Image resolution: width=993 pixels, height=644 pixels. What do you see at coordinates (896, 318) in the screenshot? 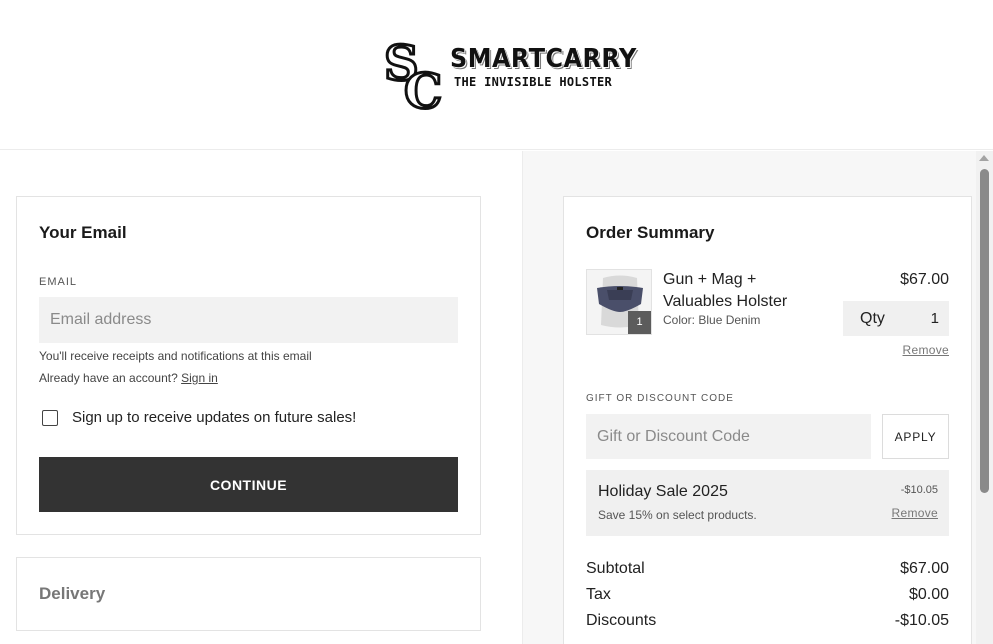
I see `quantity-stepper: Qty 1` at bounding box center [896, 318].